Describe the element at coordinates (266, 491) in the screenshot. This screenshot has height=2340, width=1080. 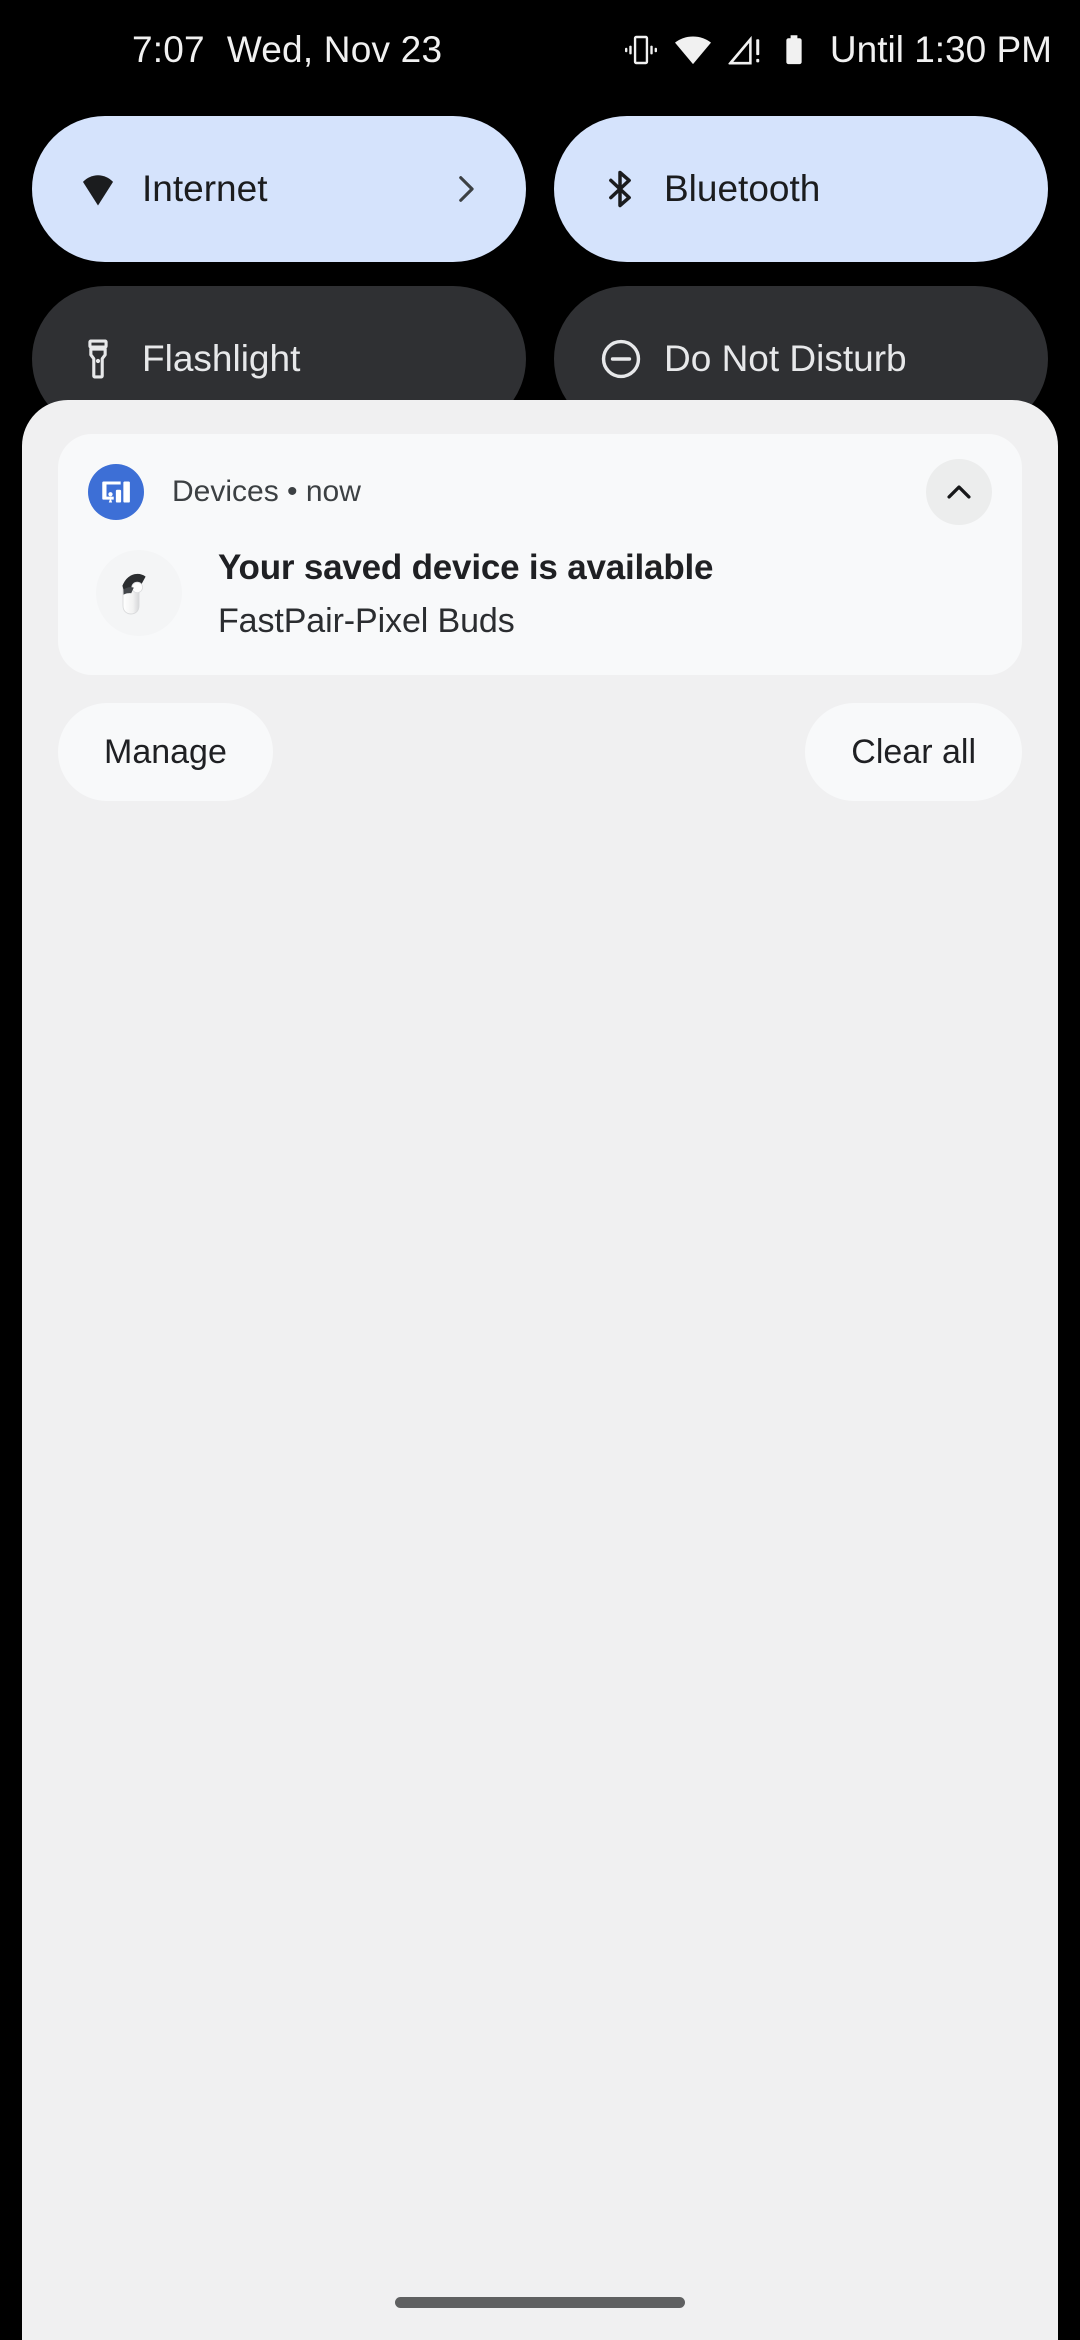
I see `notification-app-and-time: Devices • now` at that location.